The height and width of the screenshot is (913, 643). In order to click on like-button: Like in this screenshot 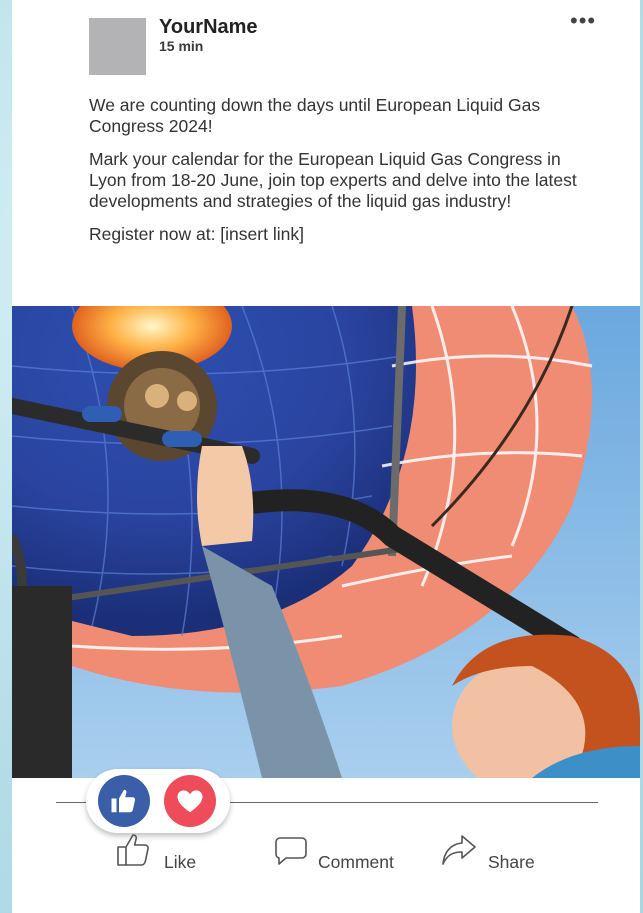, I will do `click(156, 852)`.